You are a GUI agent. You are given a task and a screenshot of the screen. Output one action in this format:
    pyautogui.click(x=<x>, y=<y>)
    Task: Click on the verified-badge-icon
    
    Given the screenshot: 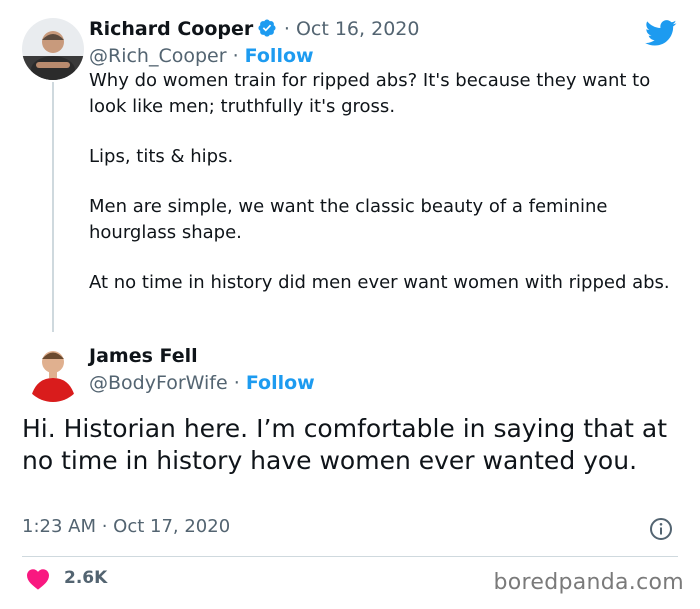 What is the action you would take?
    pyautogui.click(x=267, y=30)
    